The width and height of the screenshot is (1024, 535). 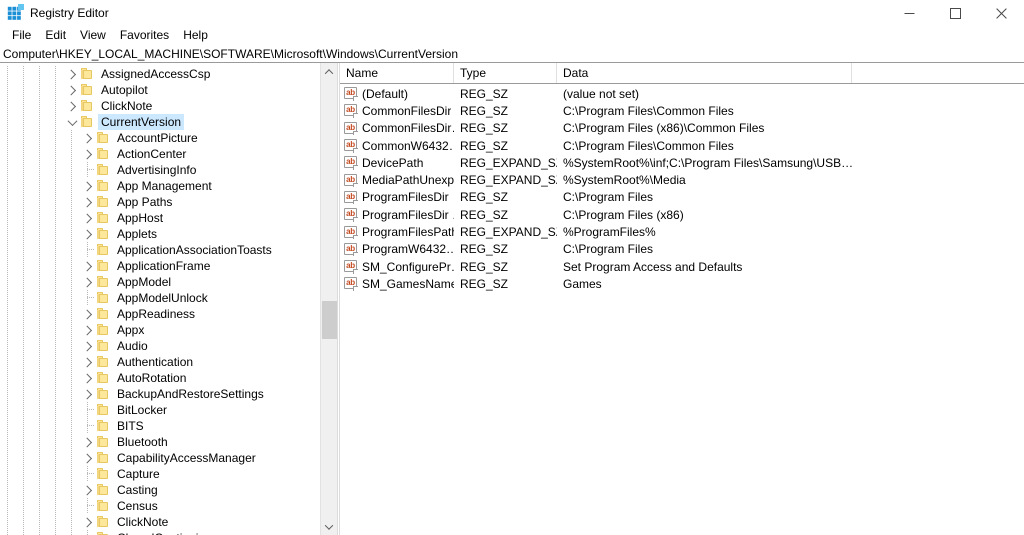 What do you see at coordinates (168, 234) in the screenshot?
I see `tree-item-applets: Applets` at bounding box center [168, 234].